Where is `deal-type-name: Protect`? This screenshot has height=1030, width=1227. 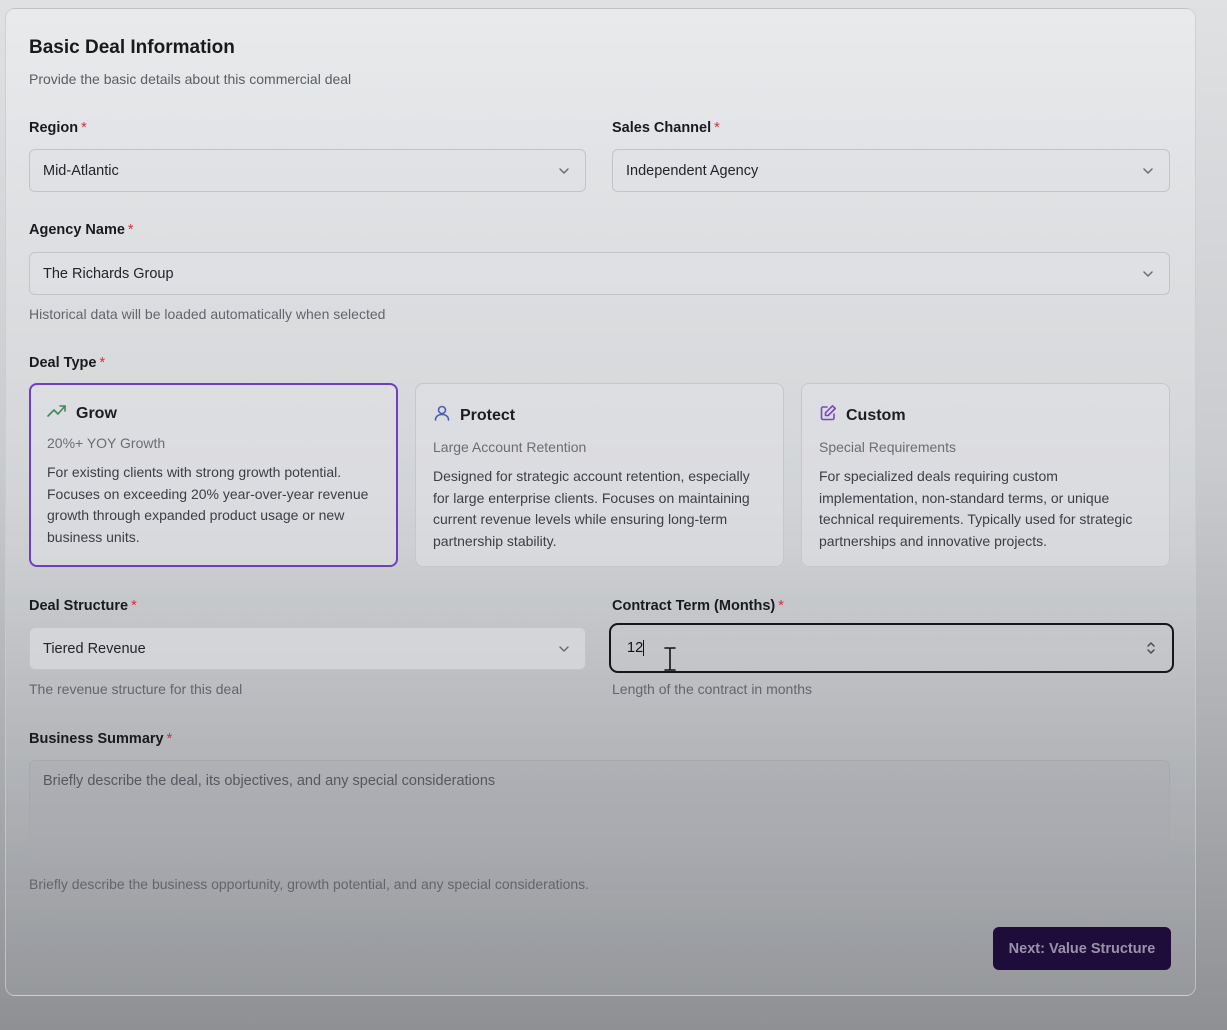 deal-type-name: Protect is located at coordinates (488, 415).